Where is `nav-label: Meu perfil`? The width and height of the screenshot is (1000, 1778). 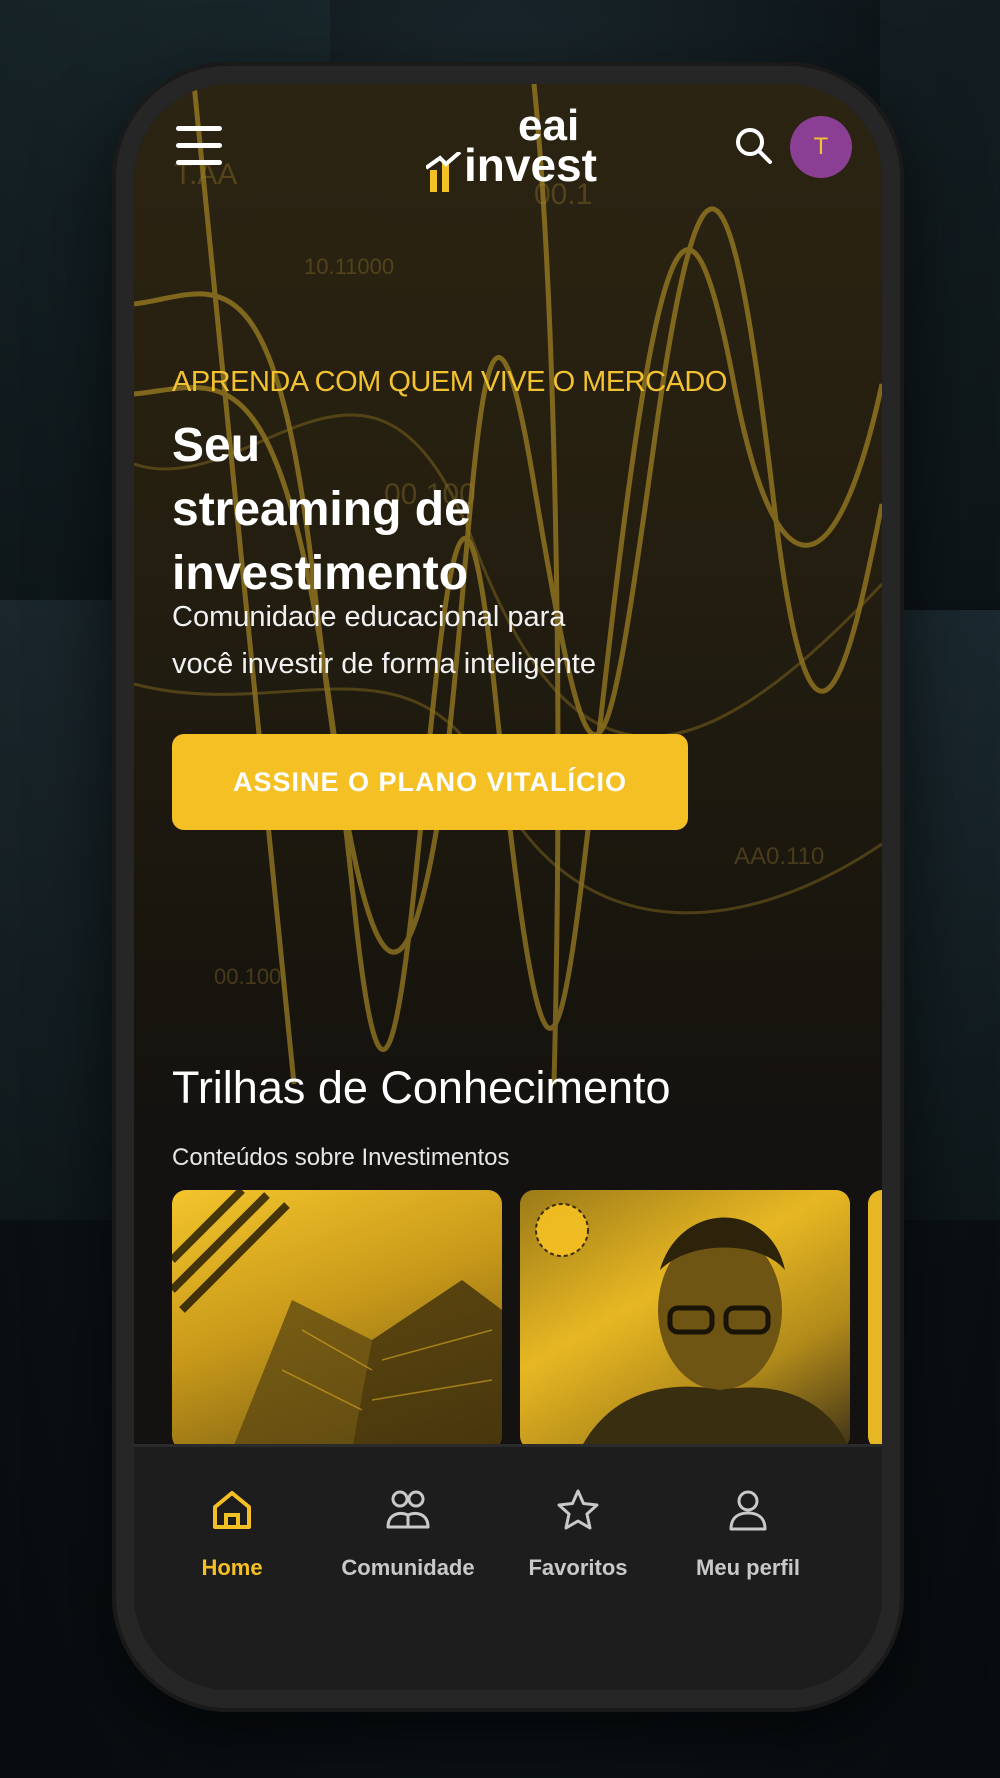
nav-label: Meu perfil is located at coordinates (748, 1567).